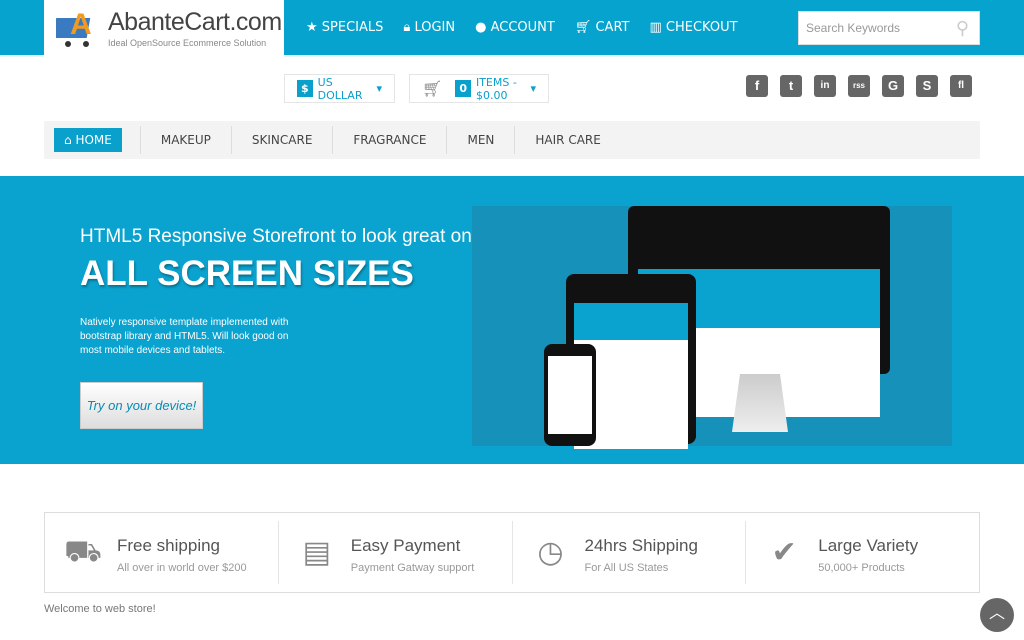  What do you see at coordinates (463, 88) in the screenshot?
I see `cart-count: 0` at bounding box center [463, 88].